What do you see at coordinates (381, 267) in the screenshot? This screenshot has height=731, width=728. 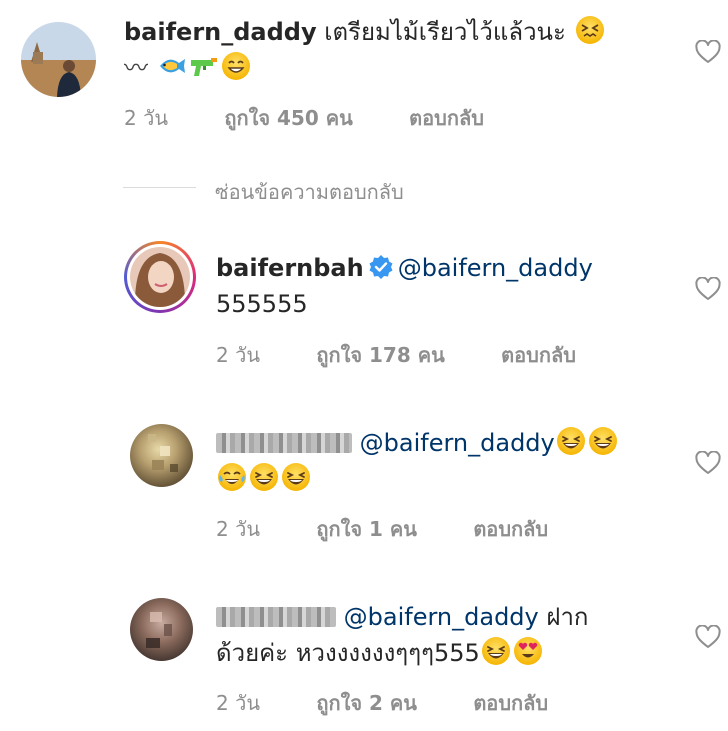 I see `verified-badge-icon` at bounding box center [381, 267].